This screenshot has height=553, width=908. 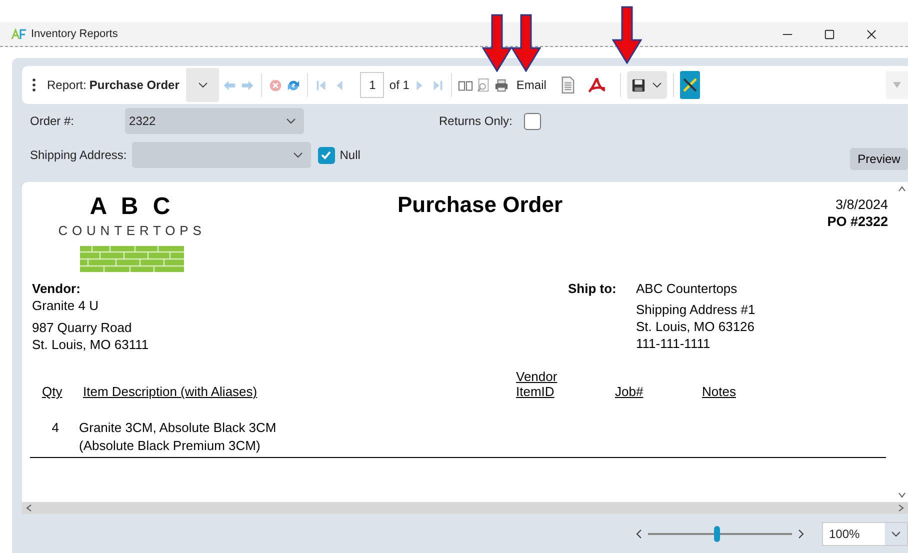 I want to click on column-header: Notes, so click(x=719, y=391).